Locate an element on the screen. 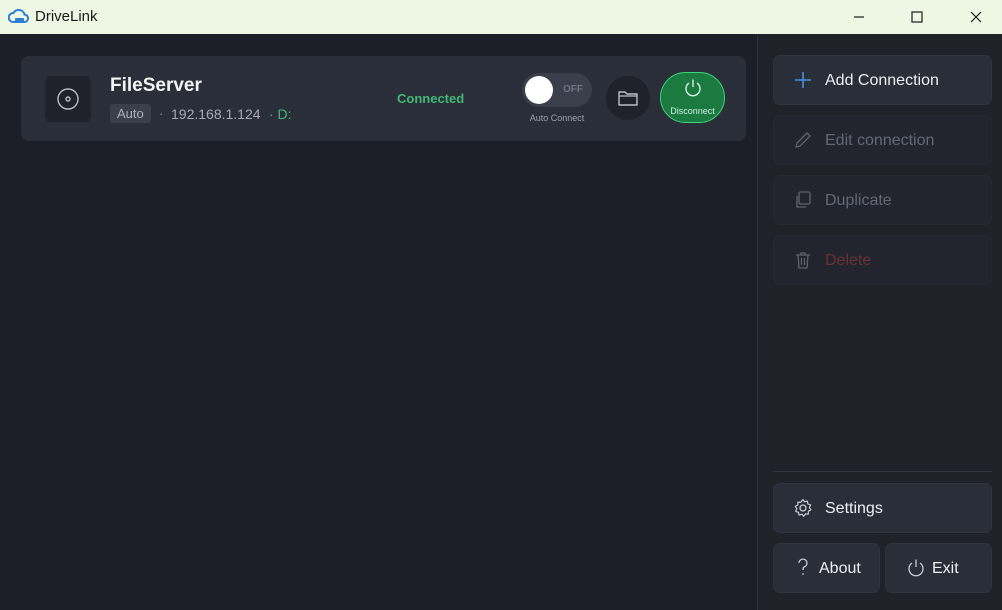  close-button is located at coordinates (976, 17).